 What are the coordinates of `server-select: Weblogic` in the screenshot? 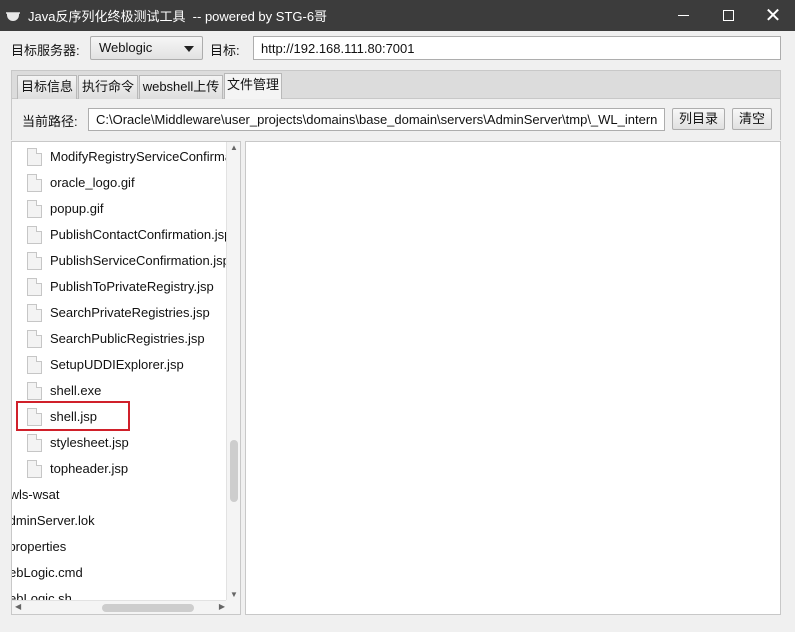 It's located at (146, 48).